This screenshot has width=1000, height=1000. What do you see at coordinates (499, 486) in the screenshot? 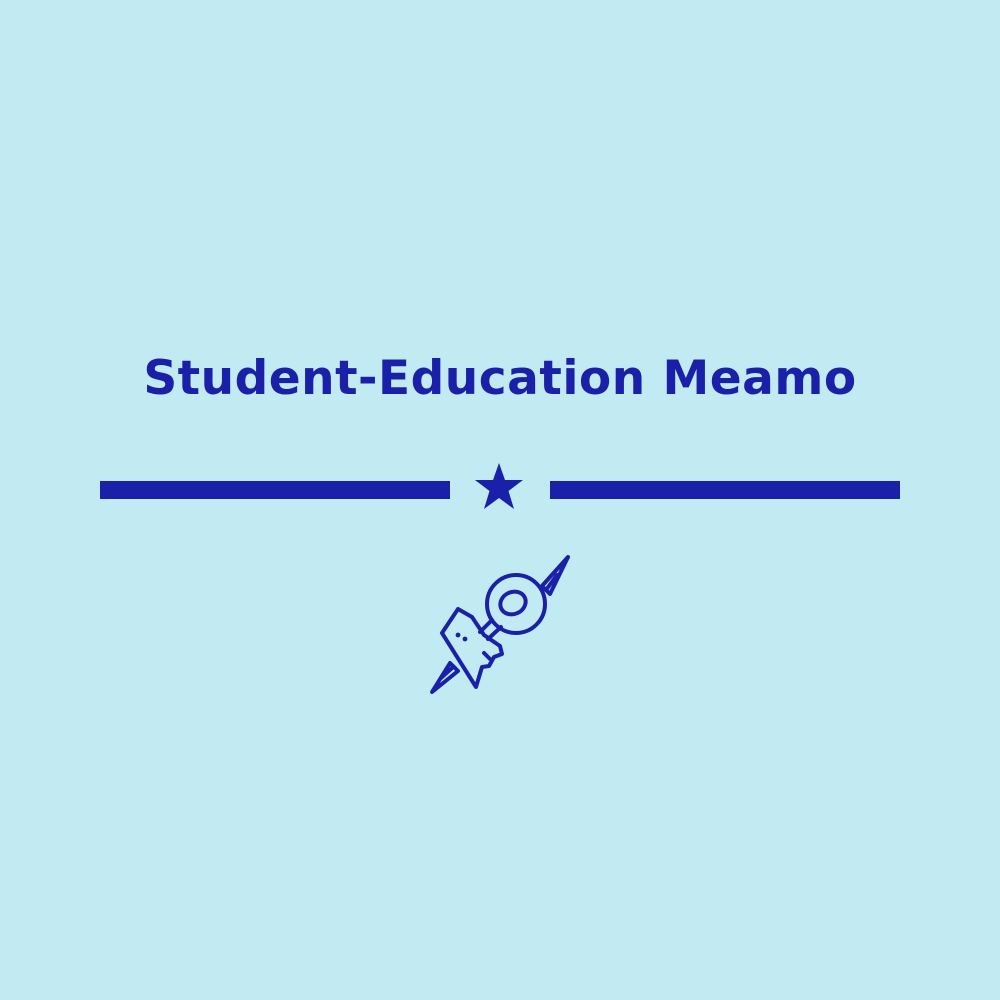
I see `star-icon` at bounding box center [499, 486].